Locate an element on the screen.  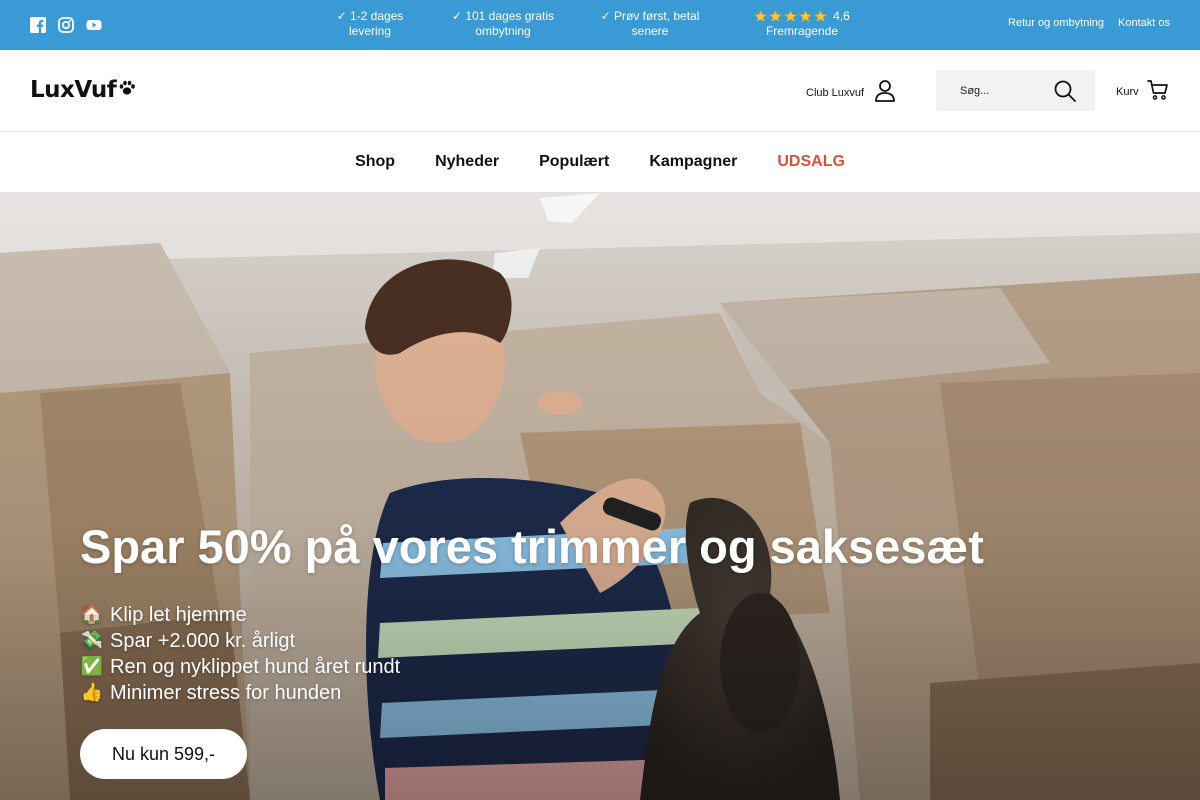
usp-pay-later: ✓ Prøv først, betal senere is located at coordinates (650, 24).